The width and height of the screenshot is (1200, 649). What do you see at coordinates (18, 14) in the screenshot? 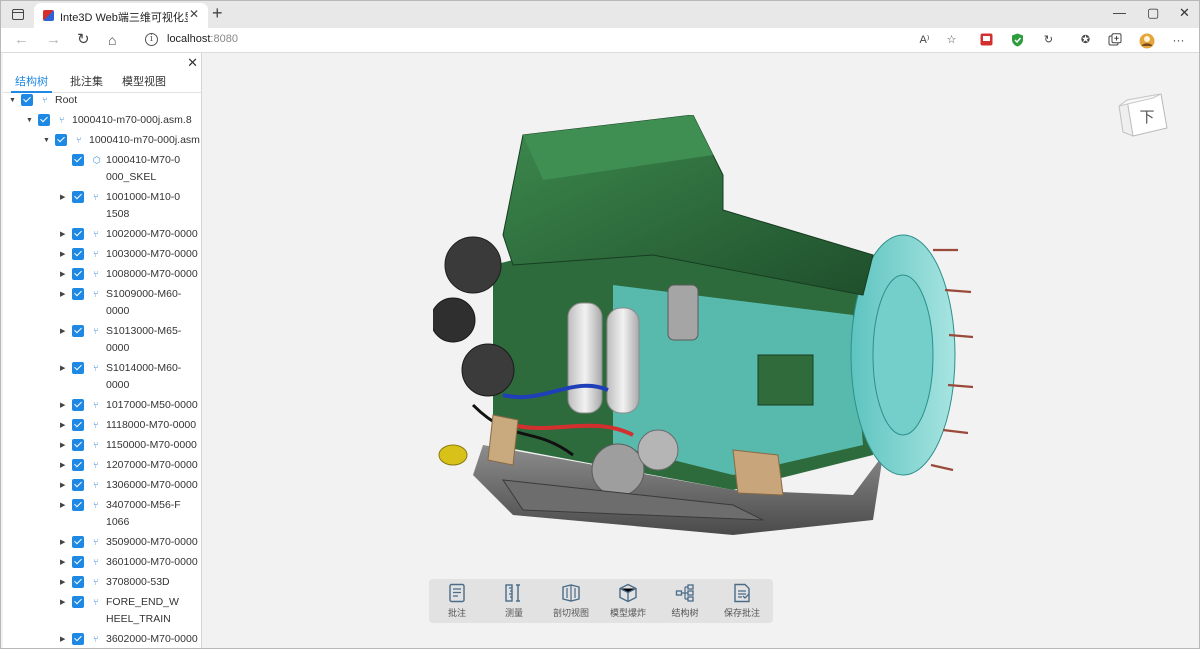
I see `tab-actions-icon` at bounding box center [18, 14].